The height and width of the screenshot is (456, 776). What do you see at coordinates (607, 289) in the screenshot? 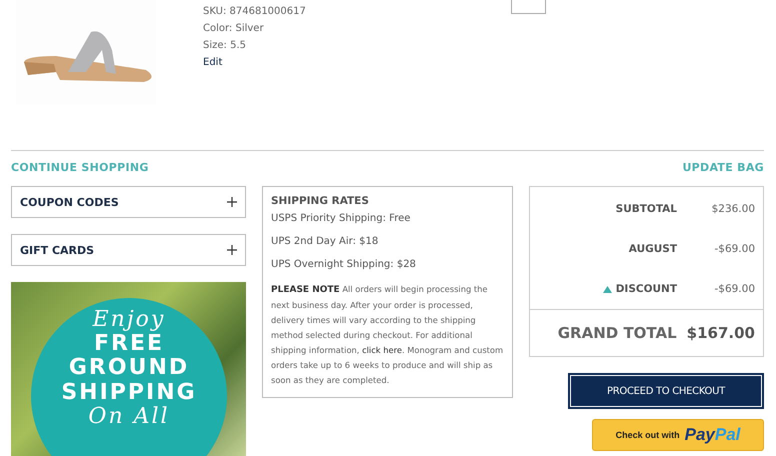
I see `triangle-up-icon` at bounding box center [607, 289].